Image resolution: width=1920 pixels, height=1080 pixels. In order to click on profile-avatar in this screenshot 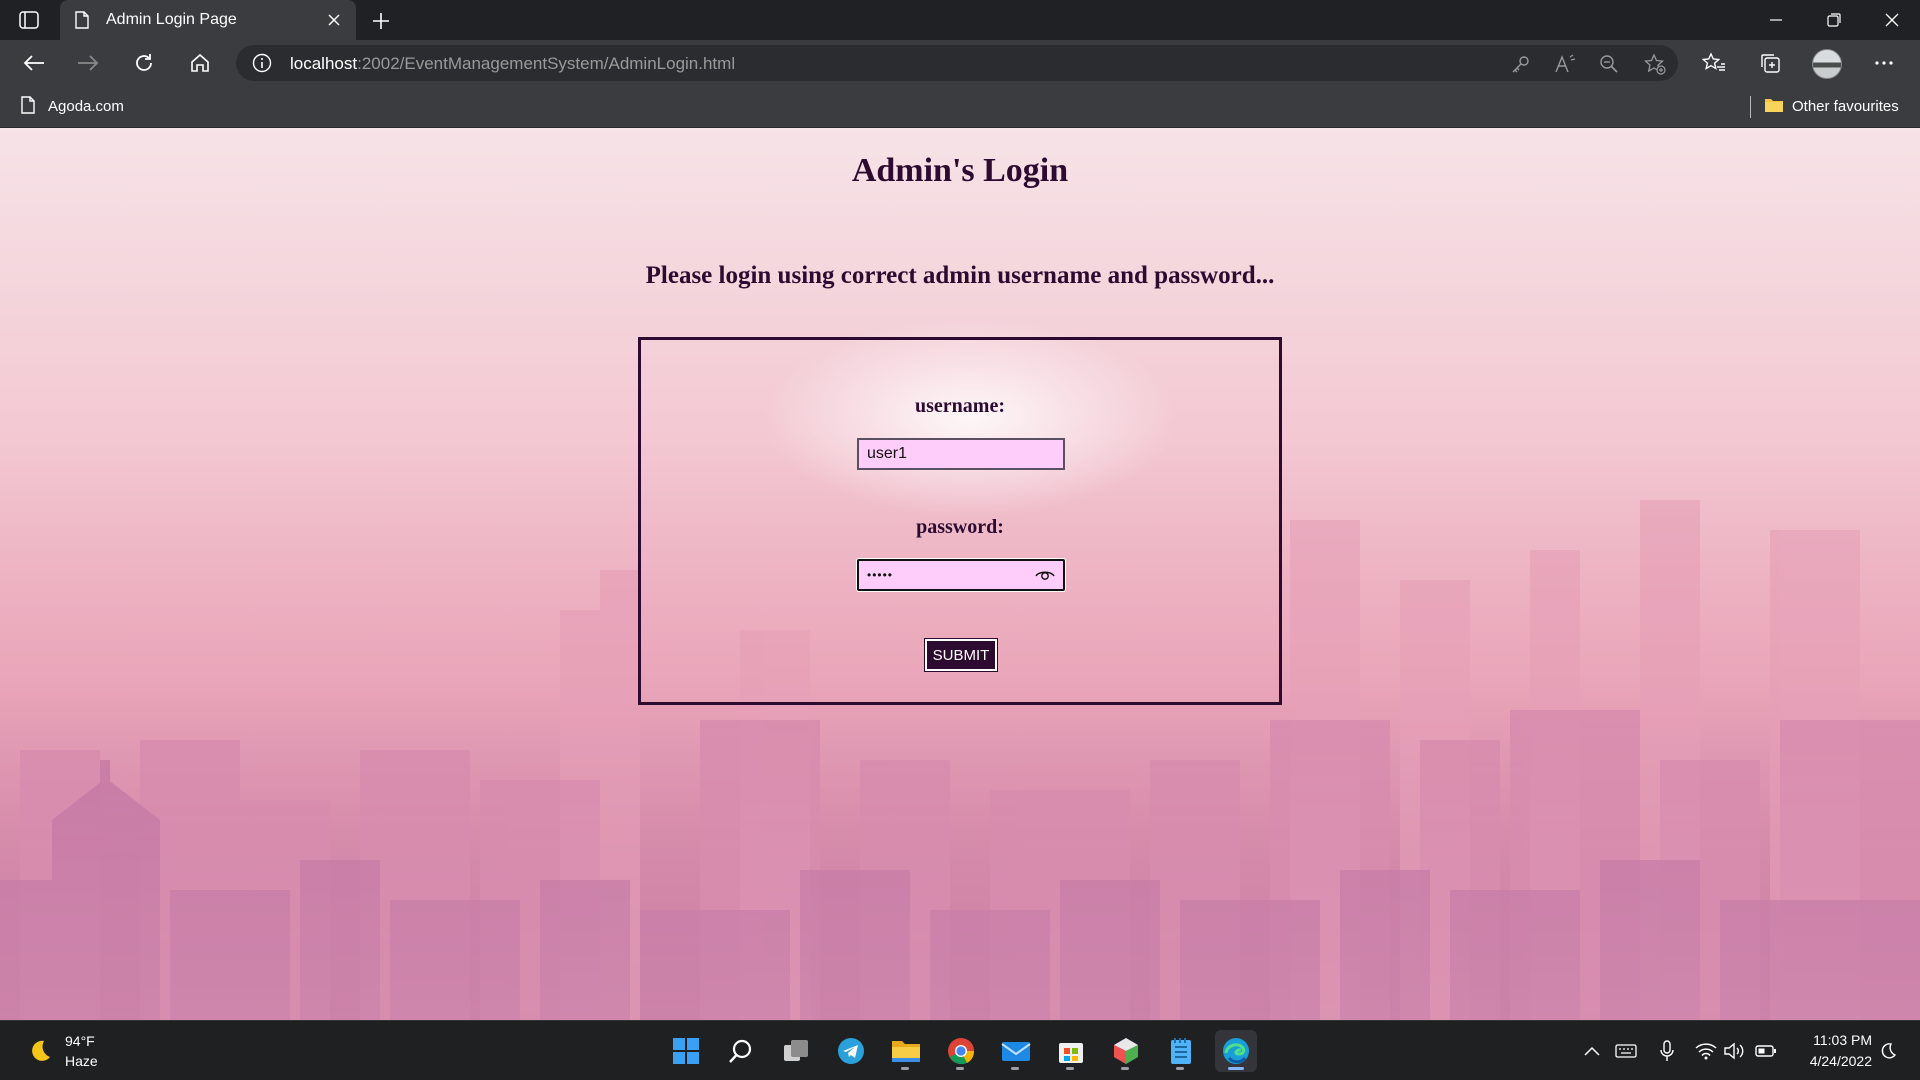, I will do `click(1827, 64)`.